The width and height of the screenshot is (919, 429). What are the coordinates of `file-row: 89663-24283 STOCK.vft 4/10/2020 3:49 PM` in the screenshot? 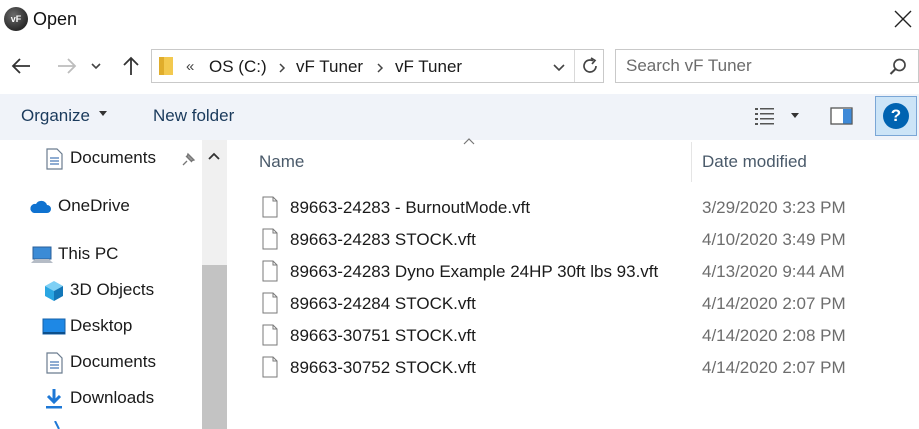 It's located at (588, 241).